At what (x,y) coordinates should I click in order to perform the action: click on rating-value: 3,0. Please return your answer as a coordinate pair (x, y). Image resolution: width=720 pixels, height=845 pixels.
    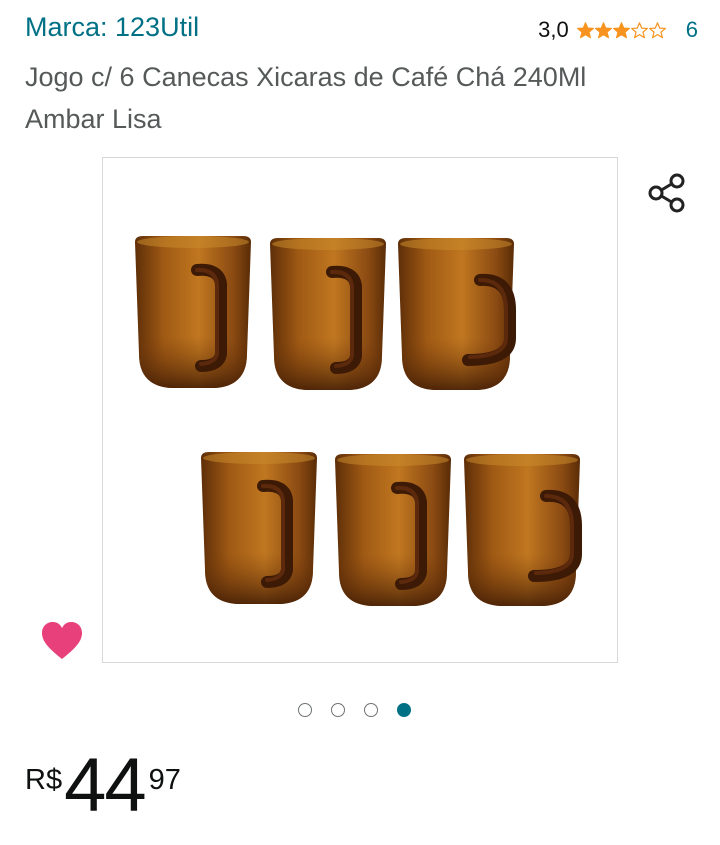
    Looking at the image, I should click on (553, 29).